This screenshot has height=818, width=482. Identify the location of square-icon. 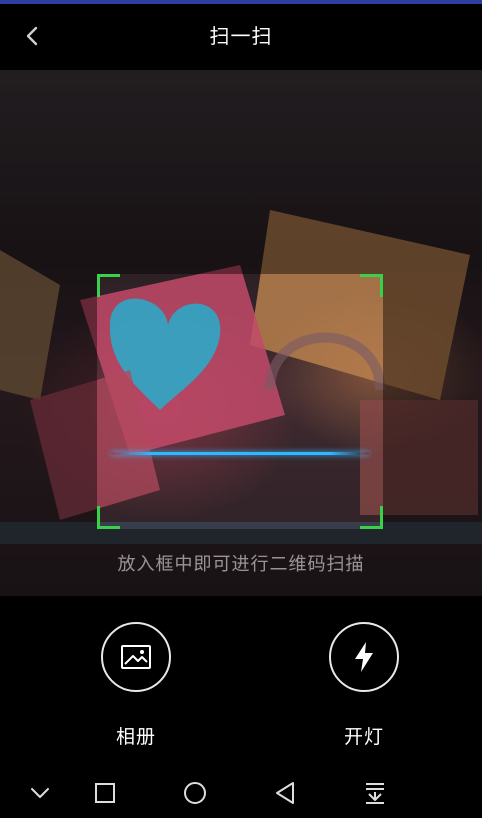
(105, 793).